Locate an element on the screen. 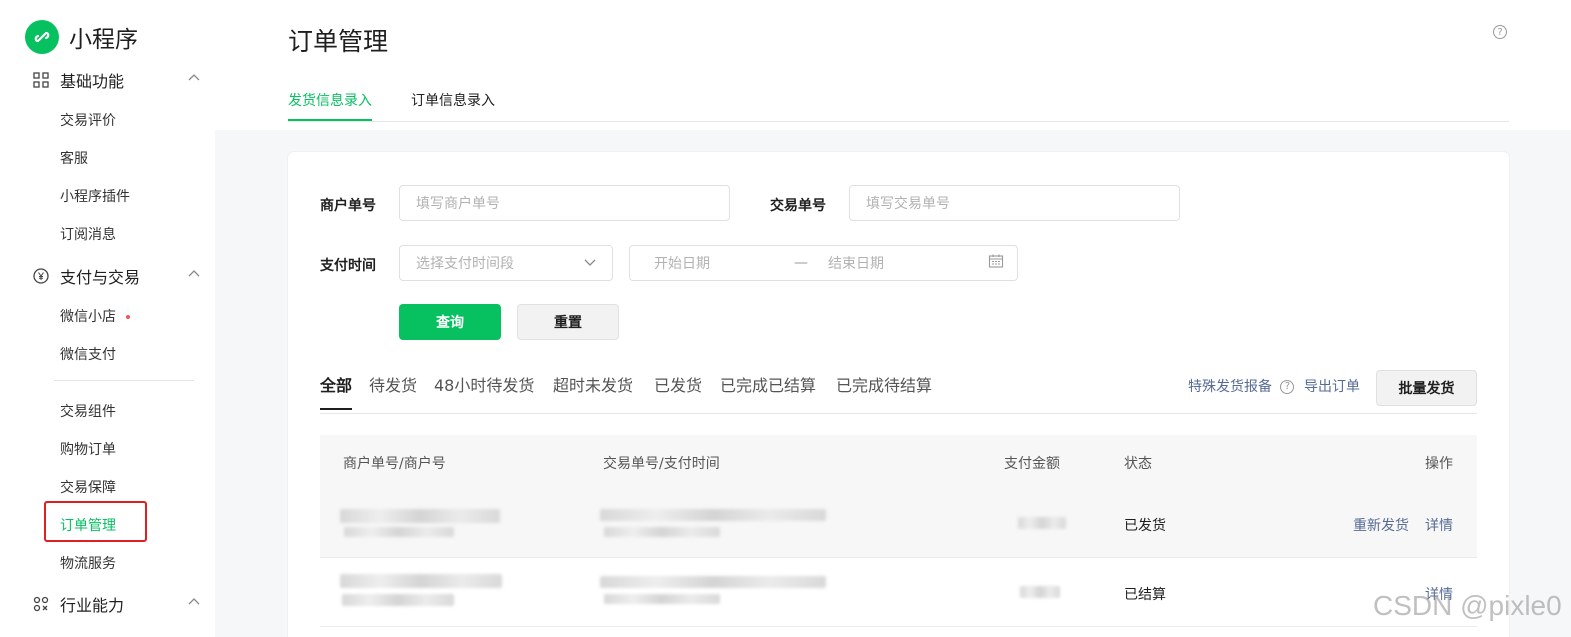 The height and width of the screenshot is (637, 1571). detail-link: 详情 is located at coordinates (1439, 525).